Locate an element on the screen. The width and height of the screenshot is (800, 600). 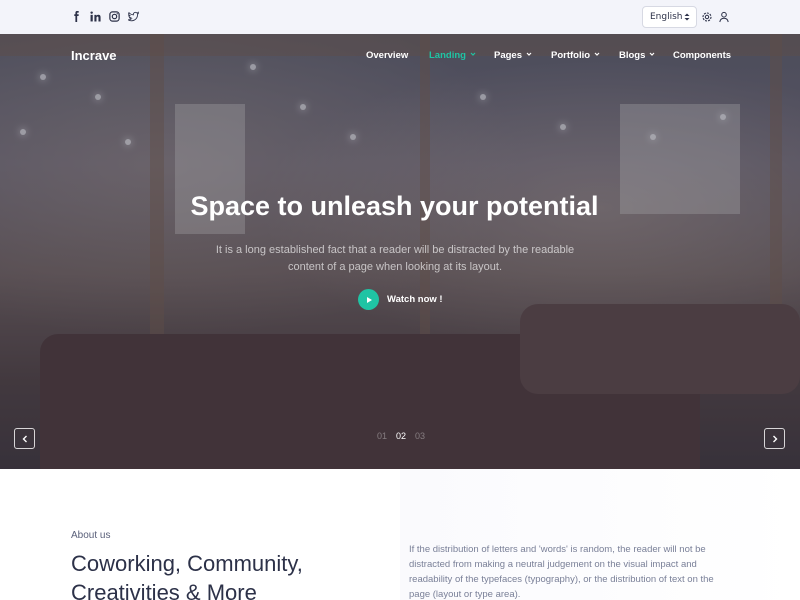
nav-item-pages: Pages is located at coordinates (513, 55).